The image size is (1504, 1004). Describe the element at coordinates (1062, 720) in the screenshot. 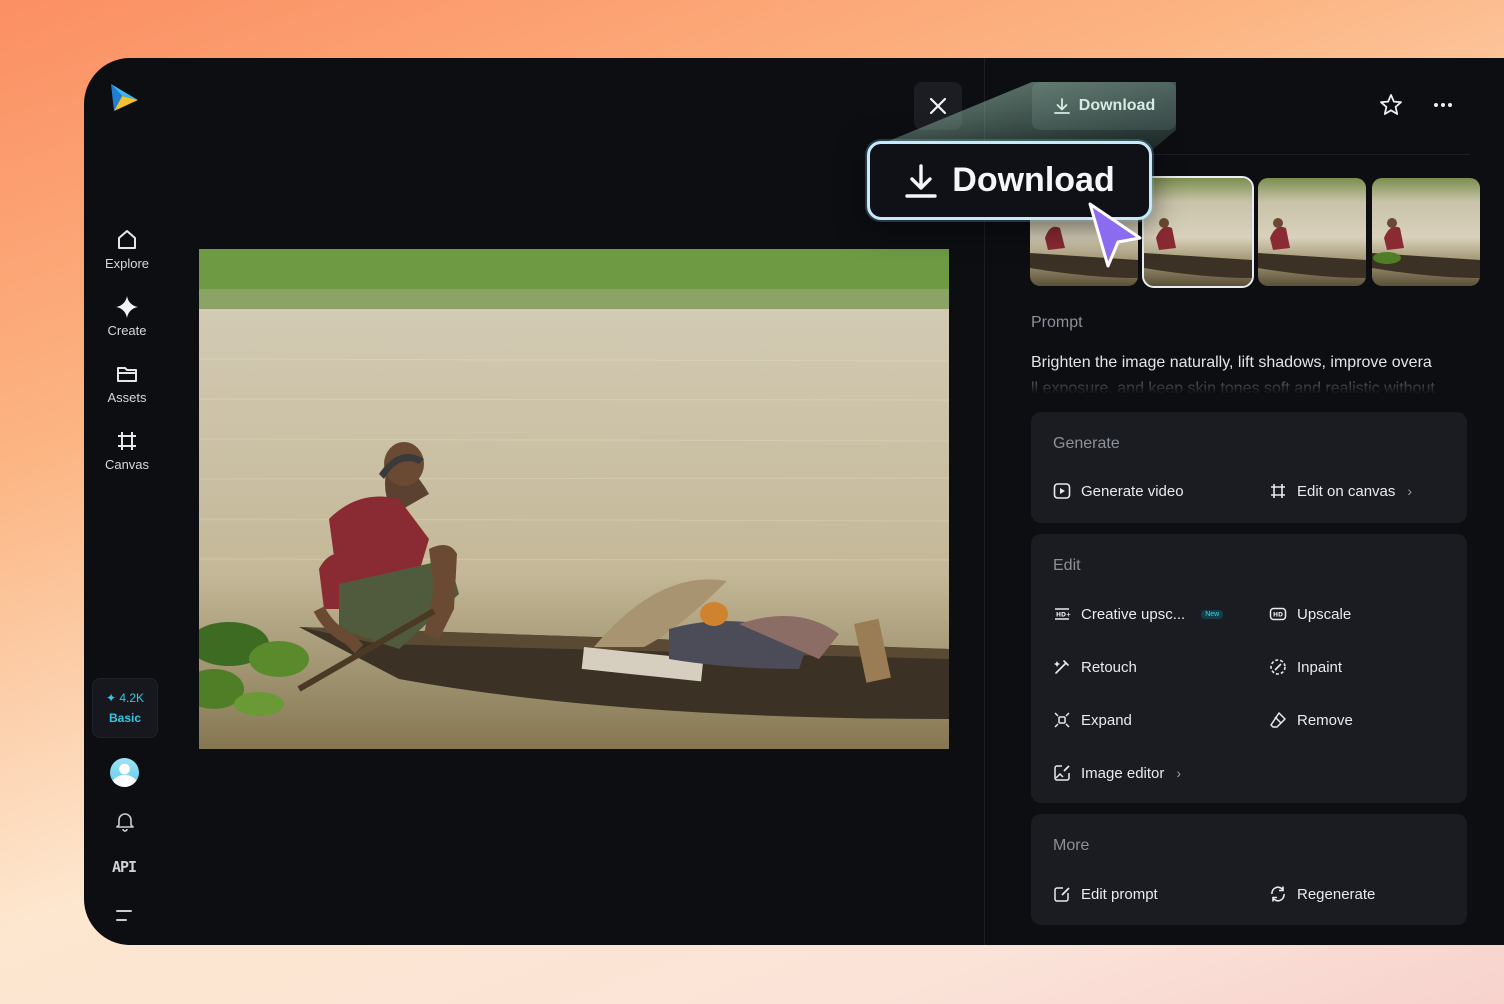

I see `expand-icon` at that location.